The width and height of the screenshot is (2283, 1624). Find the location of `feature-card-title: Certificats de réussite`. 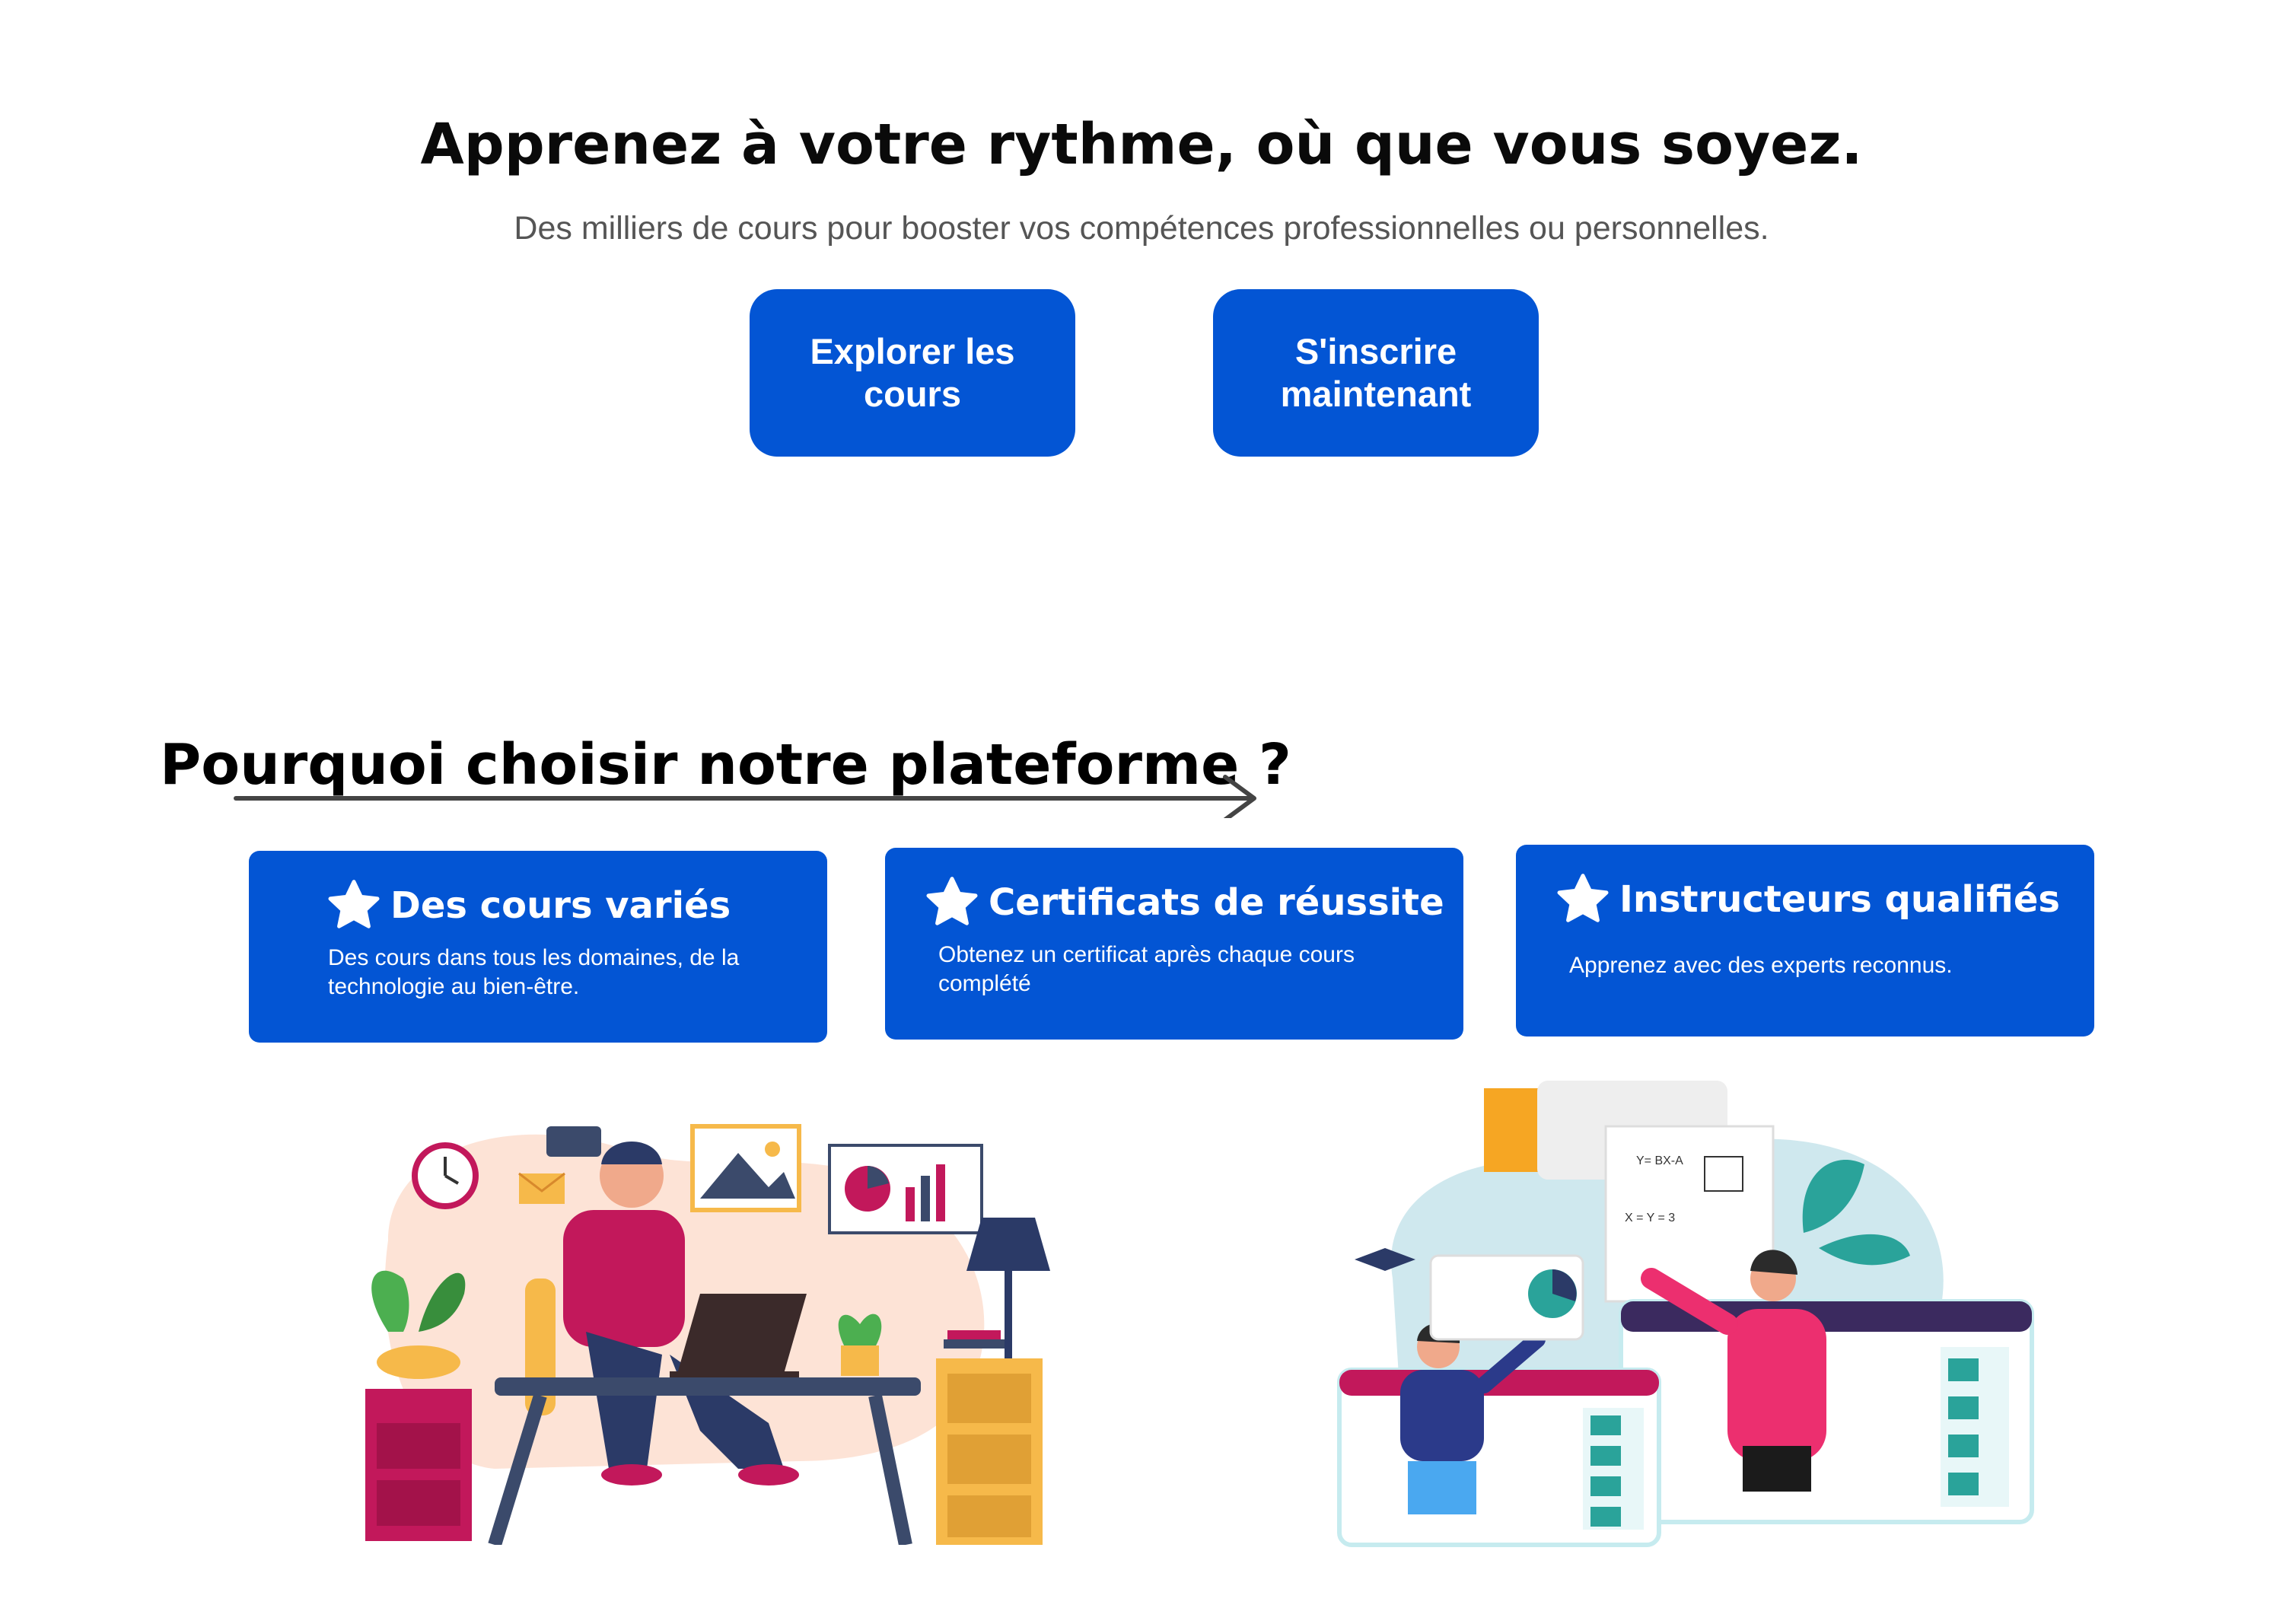

feature-card-title: Certificats de réussite is located at coordinates (1216, 902).